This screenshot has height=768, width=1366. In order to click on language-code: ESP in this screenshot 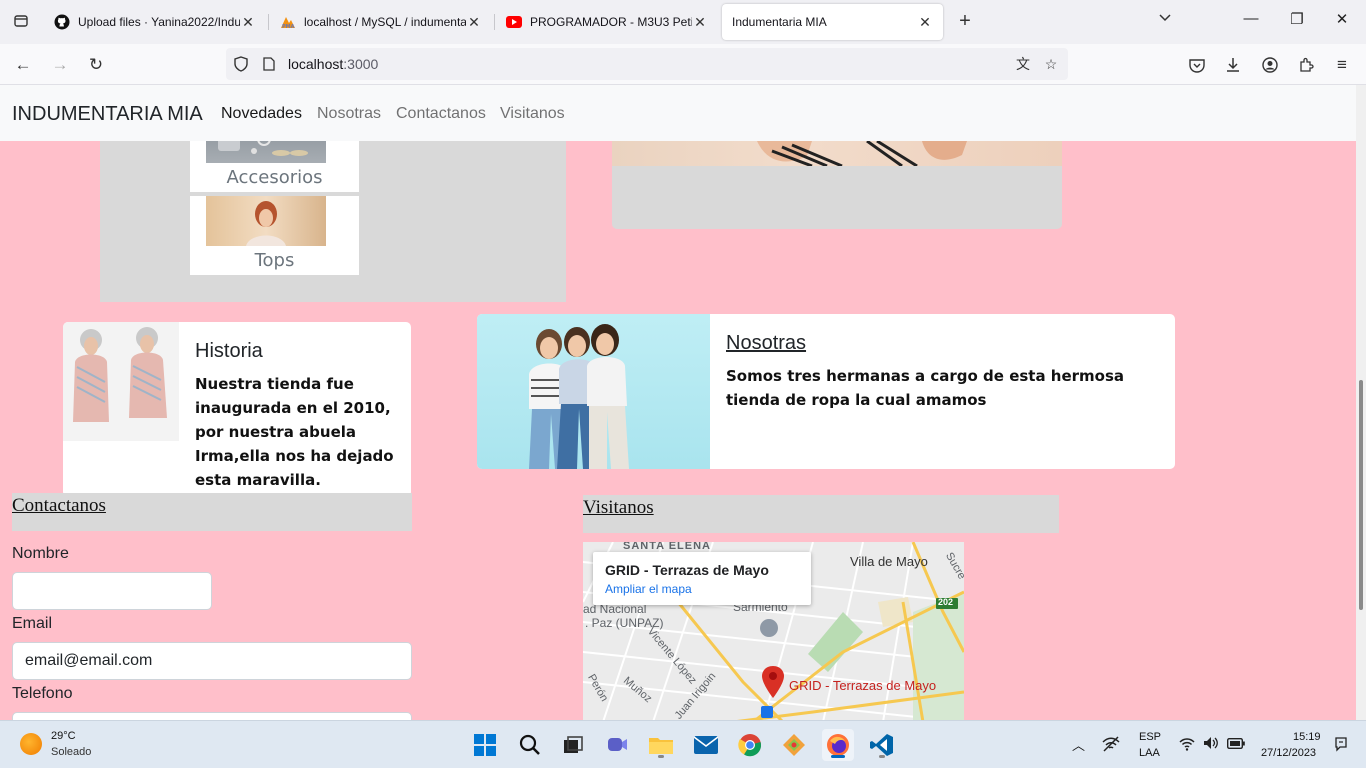, I will do `click(1150, 737)`.